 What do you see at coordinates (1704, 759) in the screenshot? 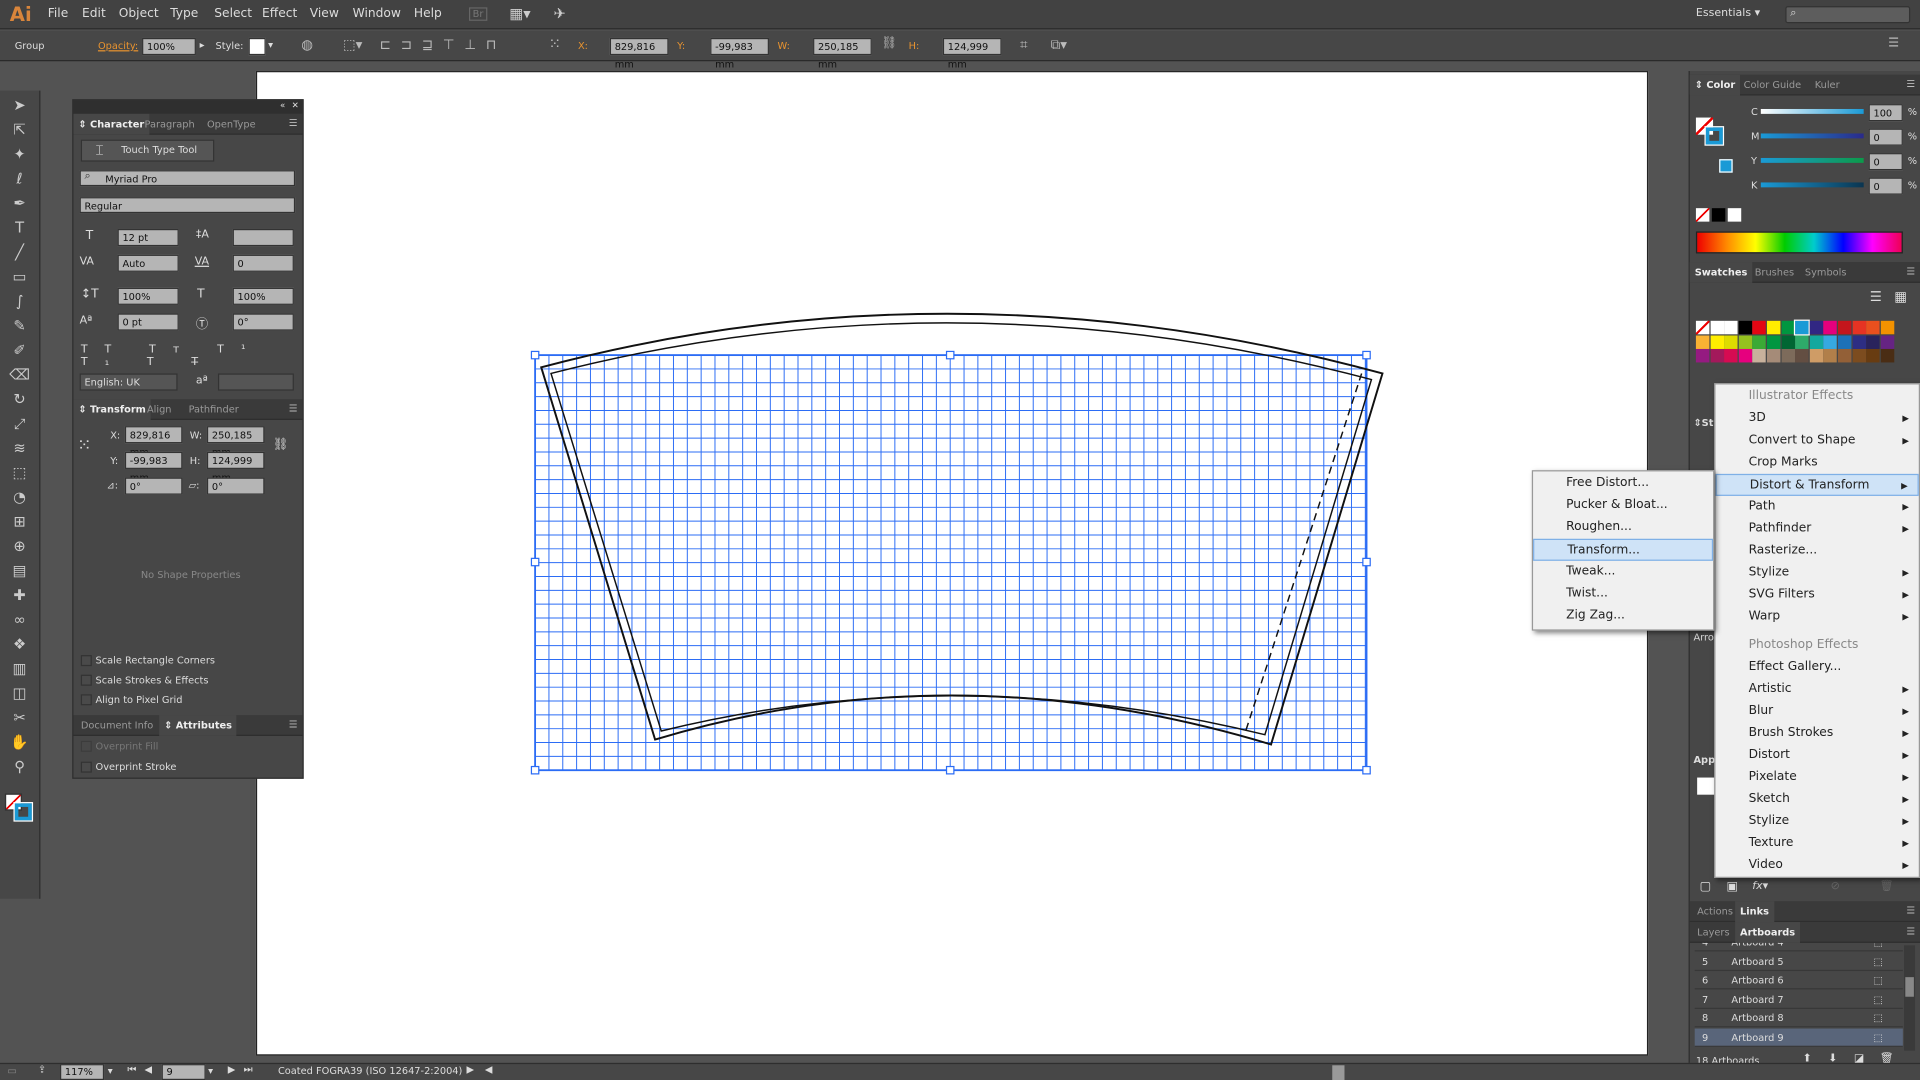
I see `appearance-panel-tab: App` at bounding box center [1704, 759].